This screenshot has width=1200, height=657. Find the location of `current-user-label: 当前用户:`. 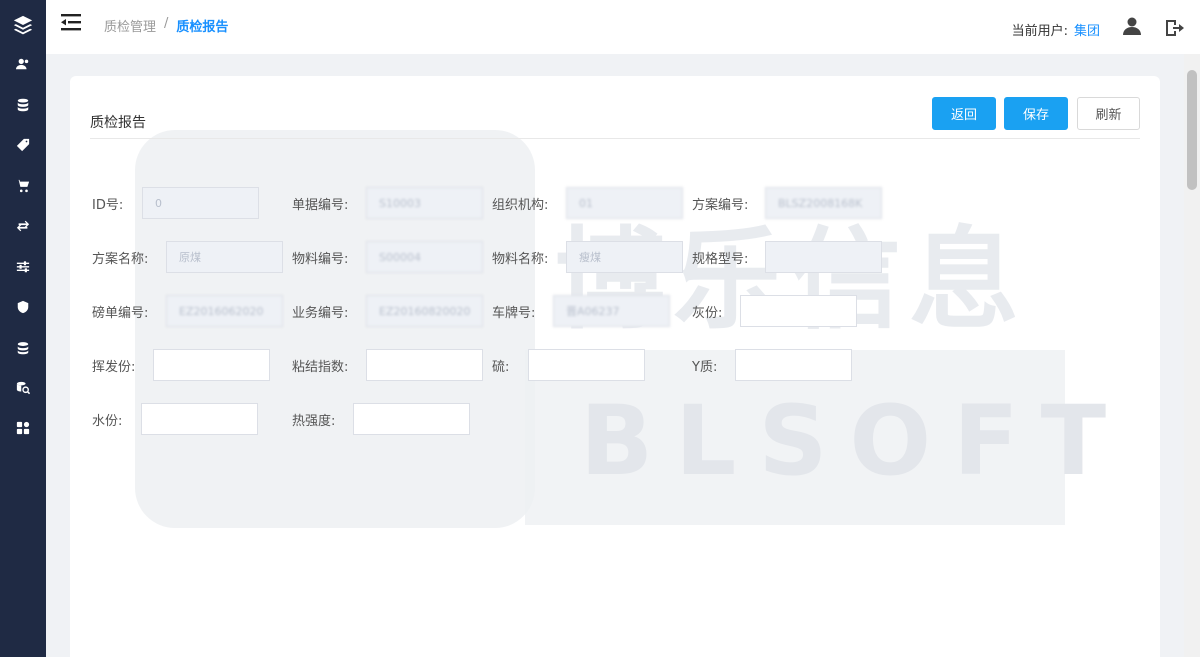

current-user-label: 当前用户: is located at coordinates (1039, 31).